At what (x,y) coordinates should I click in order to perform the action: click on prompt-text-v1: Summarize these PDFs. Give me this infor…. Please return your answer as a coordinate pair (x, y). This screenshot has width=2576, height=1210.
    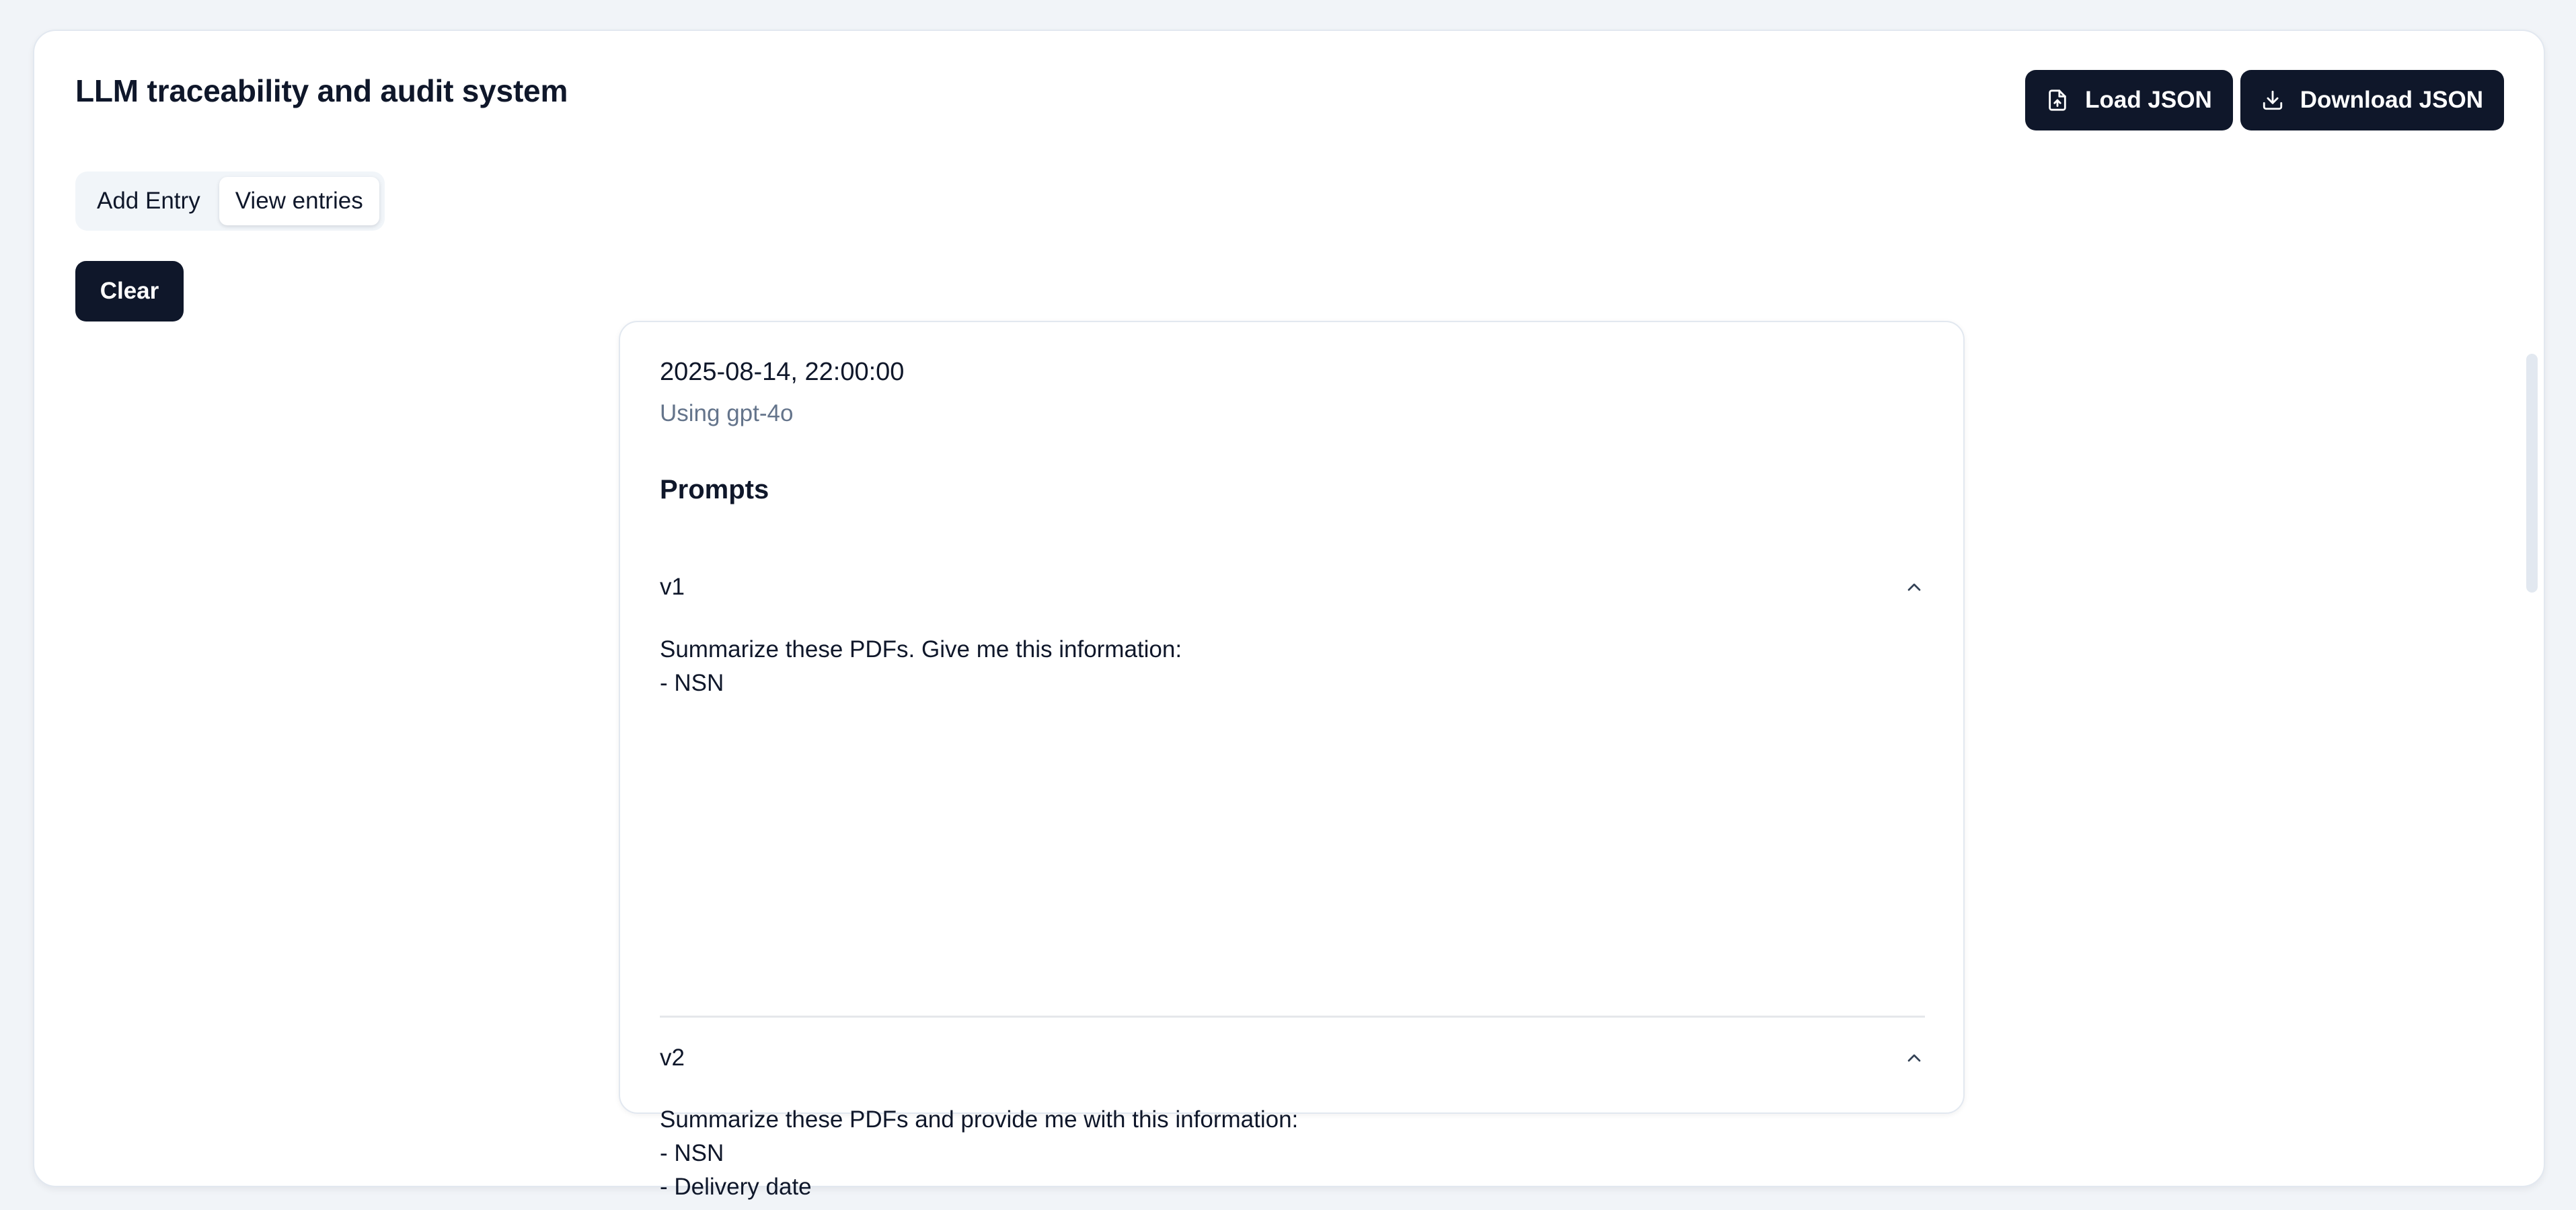
    Looking at the image, I should click on (921, 666).